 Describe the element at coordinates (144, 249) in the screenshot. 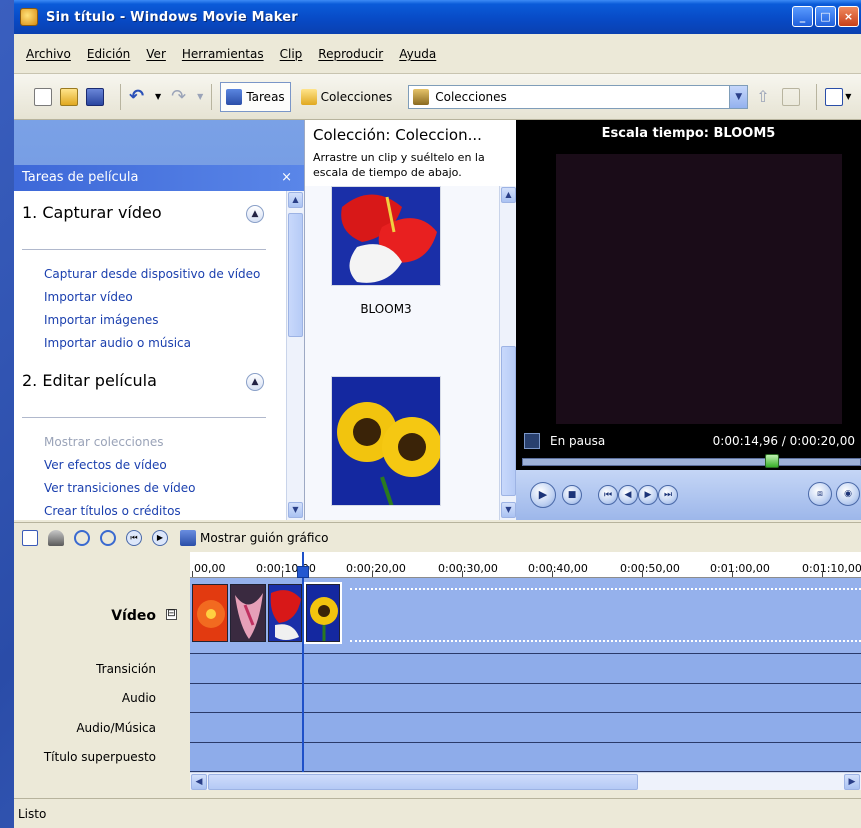

I see `section-divider` at that location.